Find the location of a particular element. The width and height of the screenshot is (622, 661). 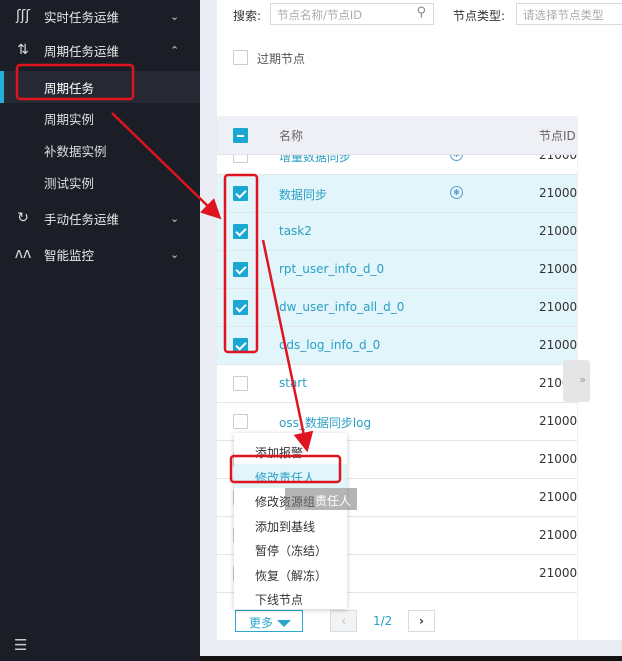

bottom-bar is located at coordinates (411, 658).